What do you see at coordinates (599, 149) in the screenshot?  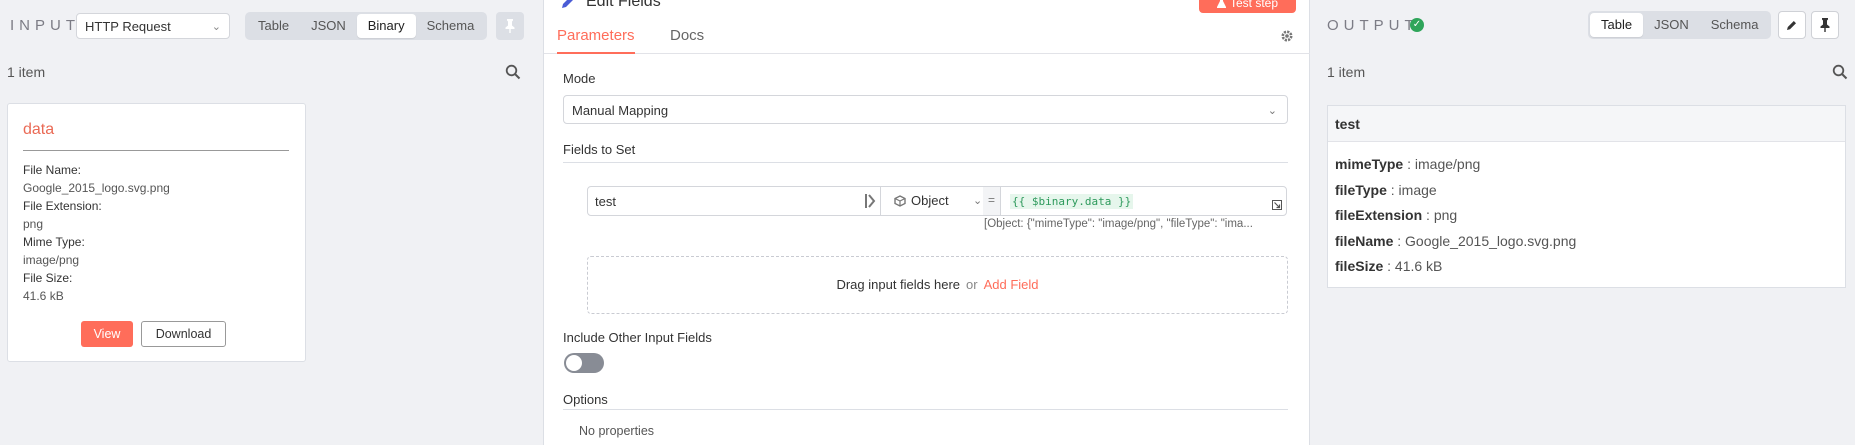 I see `fields-to-set-label: Fields to Set` at bounding box center [599, 149].